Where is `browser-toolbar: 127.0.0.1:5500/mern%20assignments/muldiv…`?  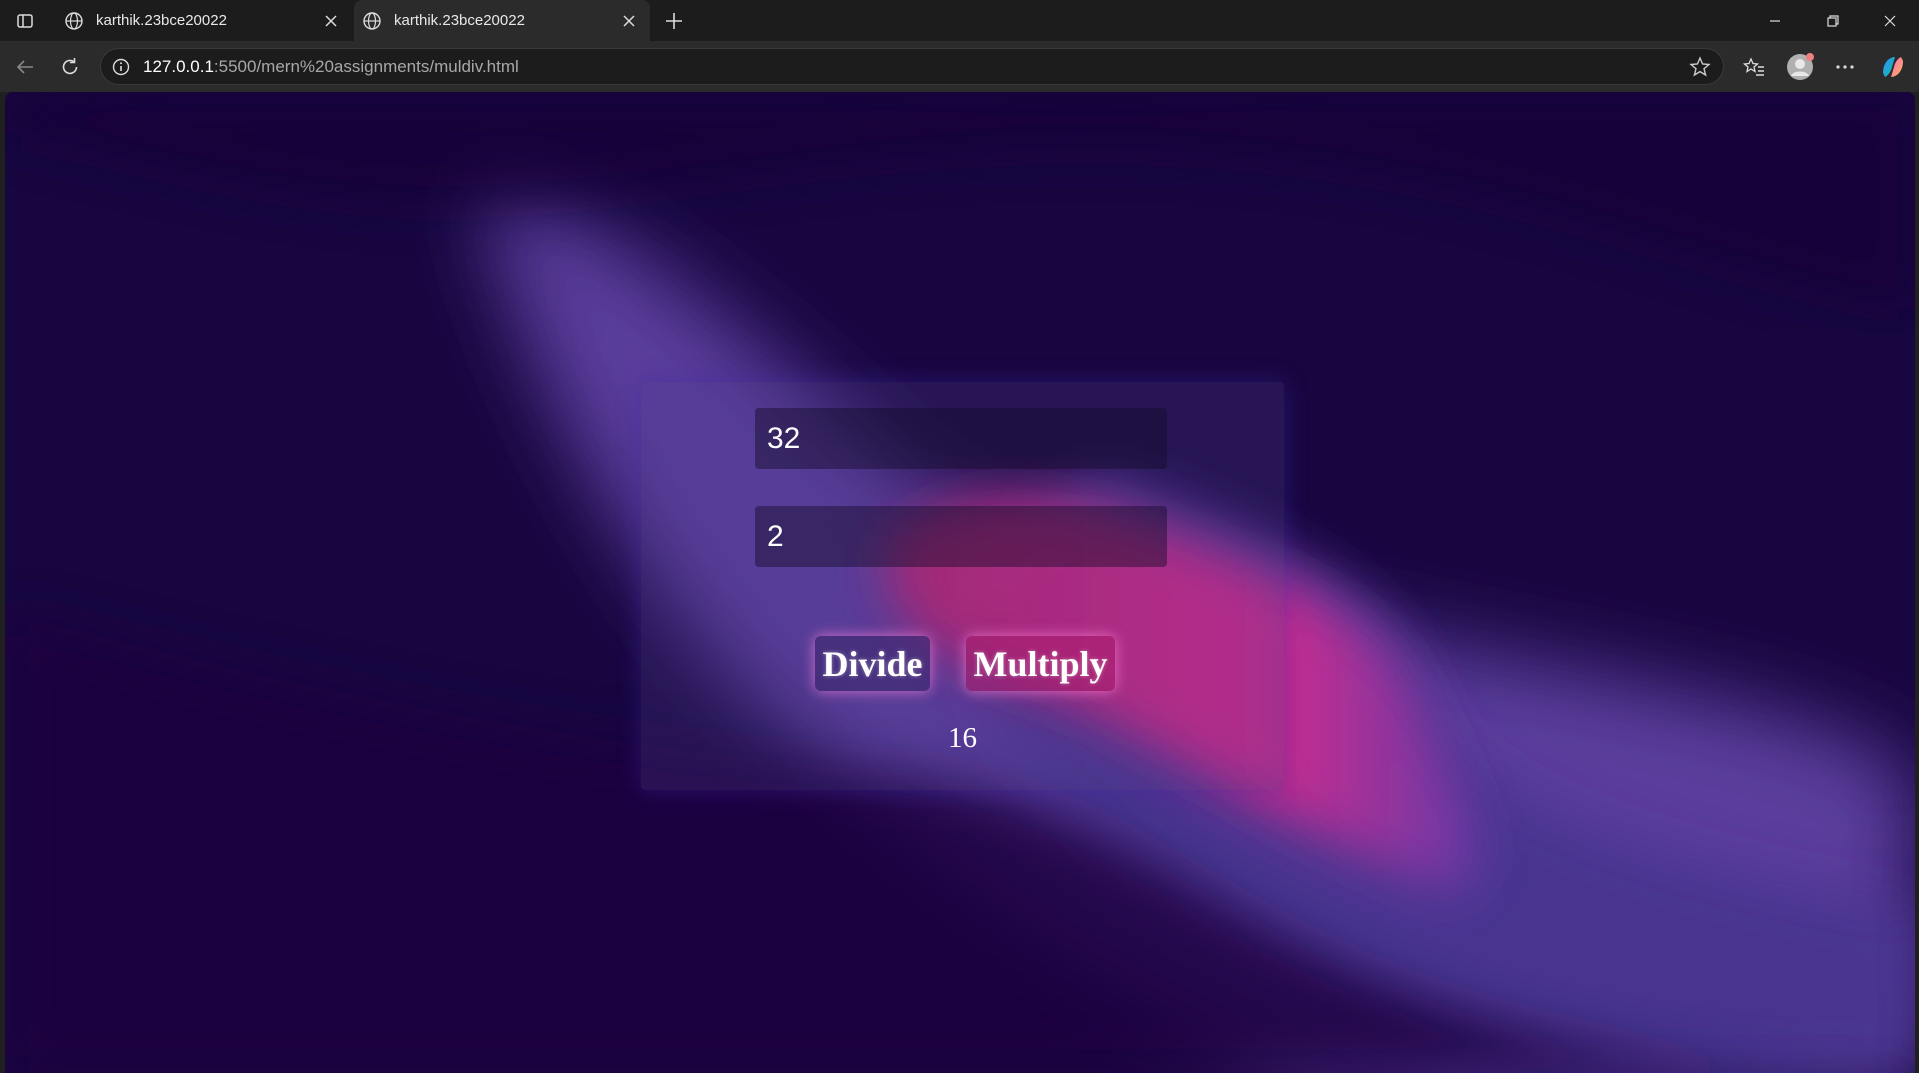 browser-toolbar: 127.0.0.1:5500/mern%20assignments/muldiv… is located at coordinates (959, 66).